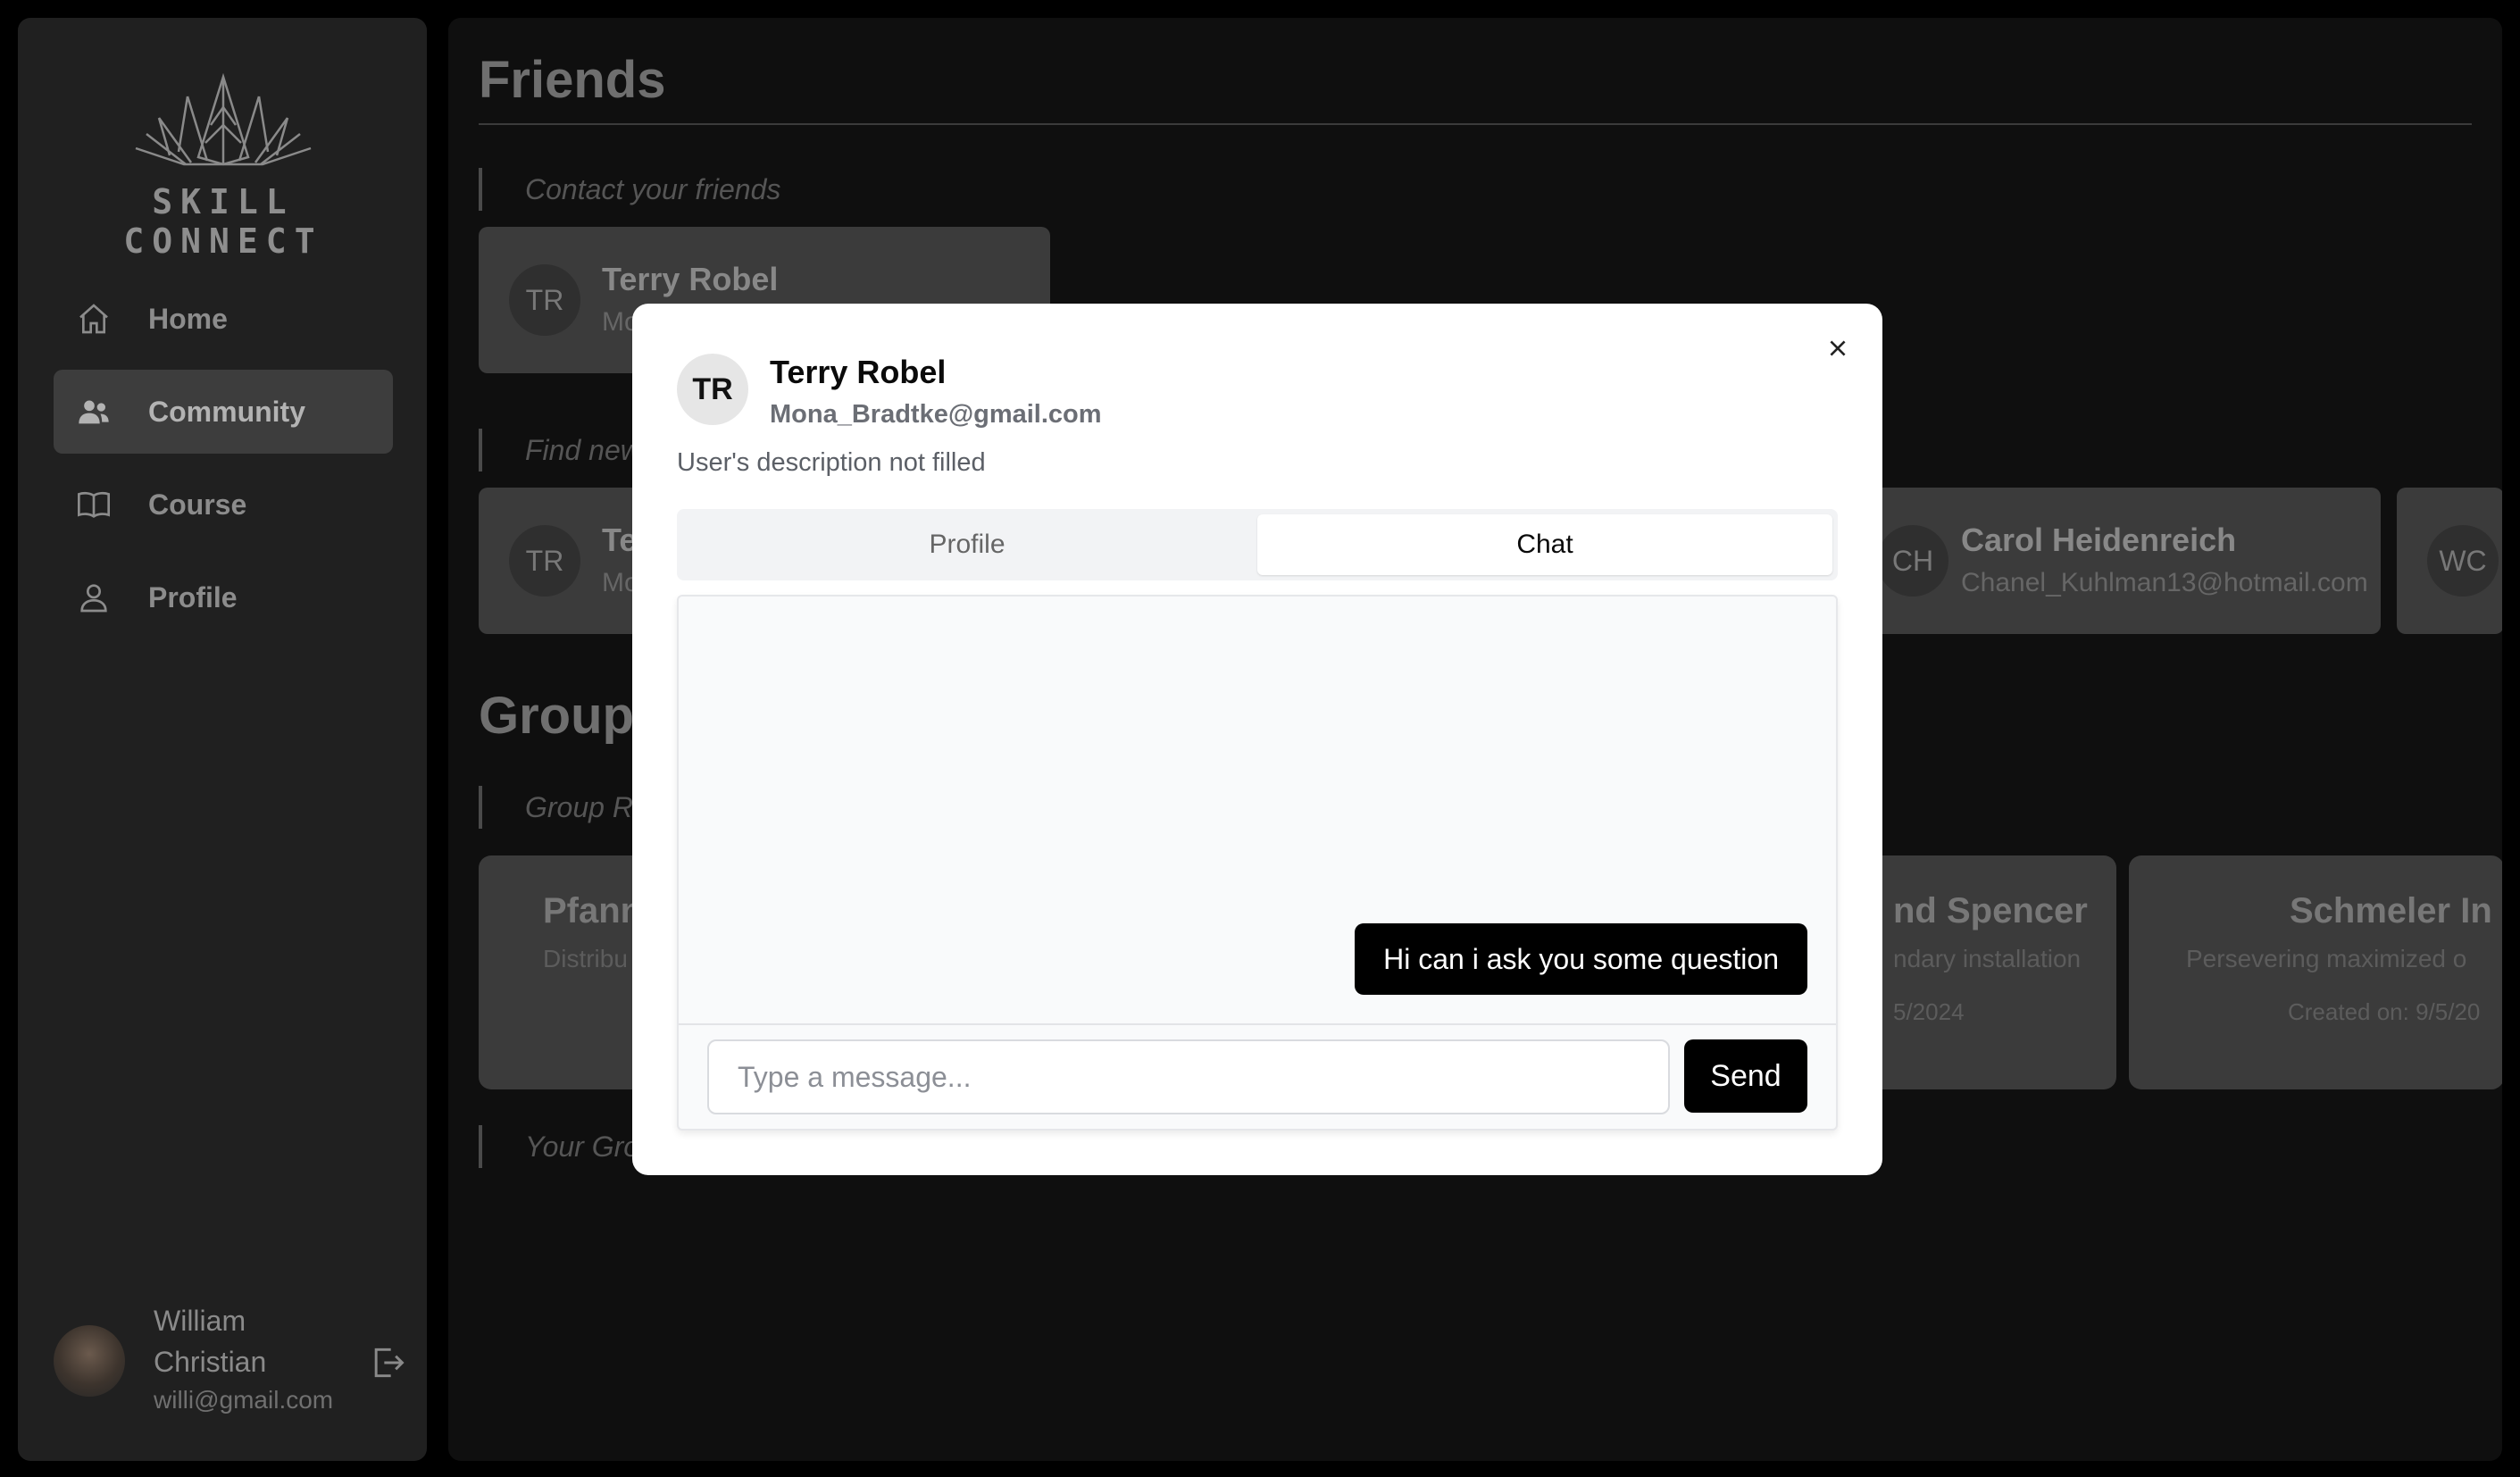  I want to click on sidebar-item-label: Home, so click(188, 318).